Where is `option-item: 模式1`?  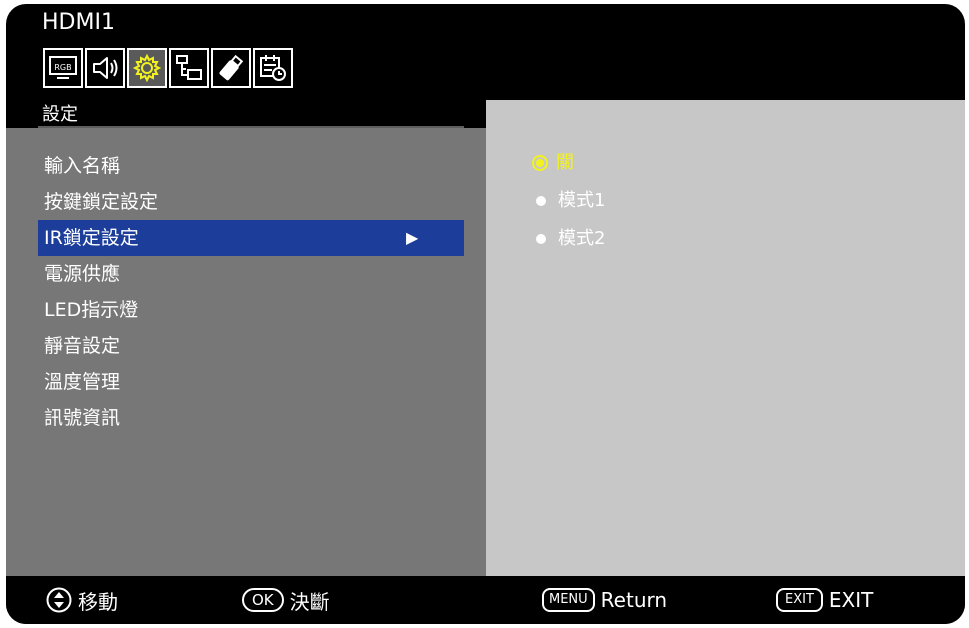 option-item: 模式1 is located at coordinates (568, 201).